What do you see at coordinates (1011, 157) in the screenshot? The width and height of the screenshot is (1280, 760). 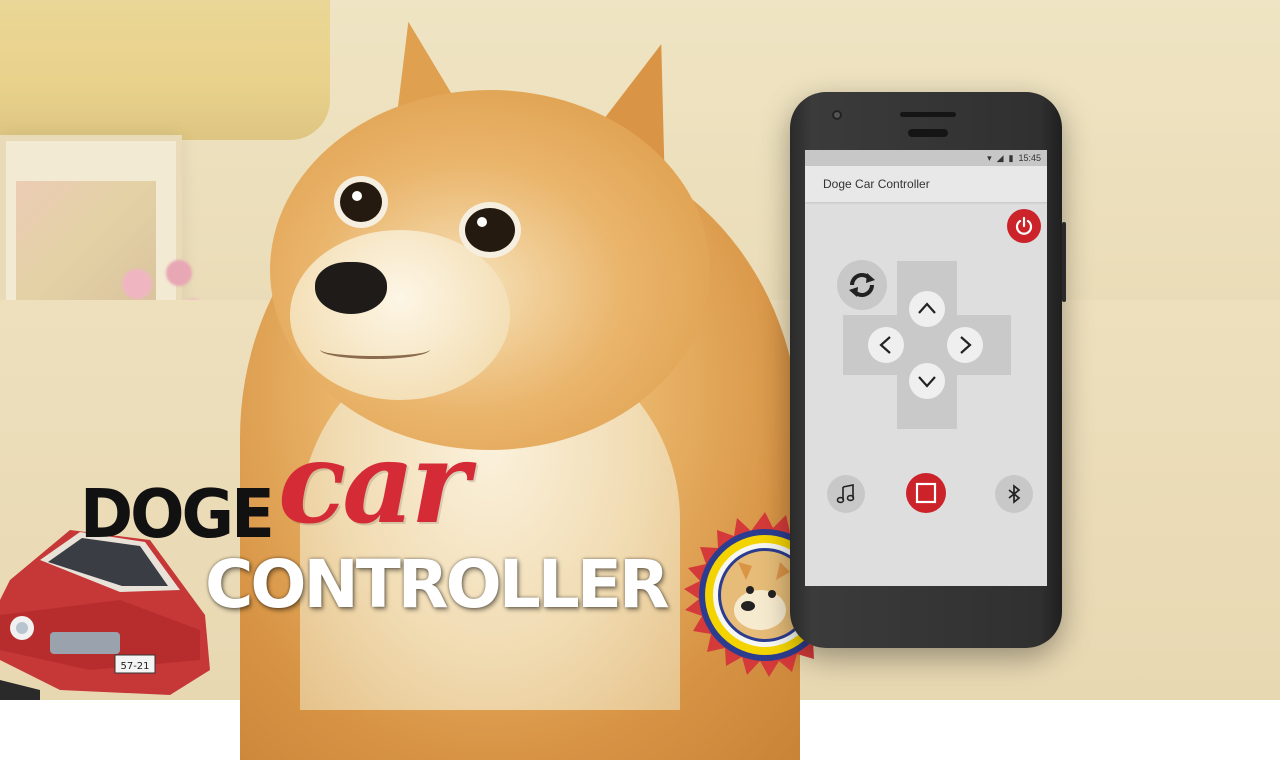 I see `battery-icon: ▮` at bounding box center [1011, 157].